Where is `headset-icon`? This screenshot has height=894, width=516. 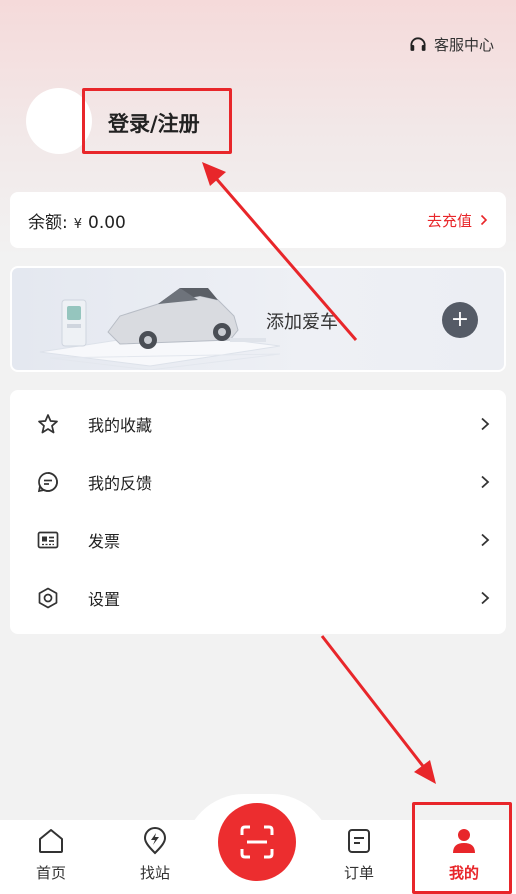
headset-icon is located at coordinates (418, 43).